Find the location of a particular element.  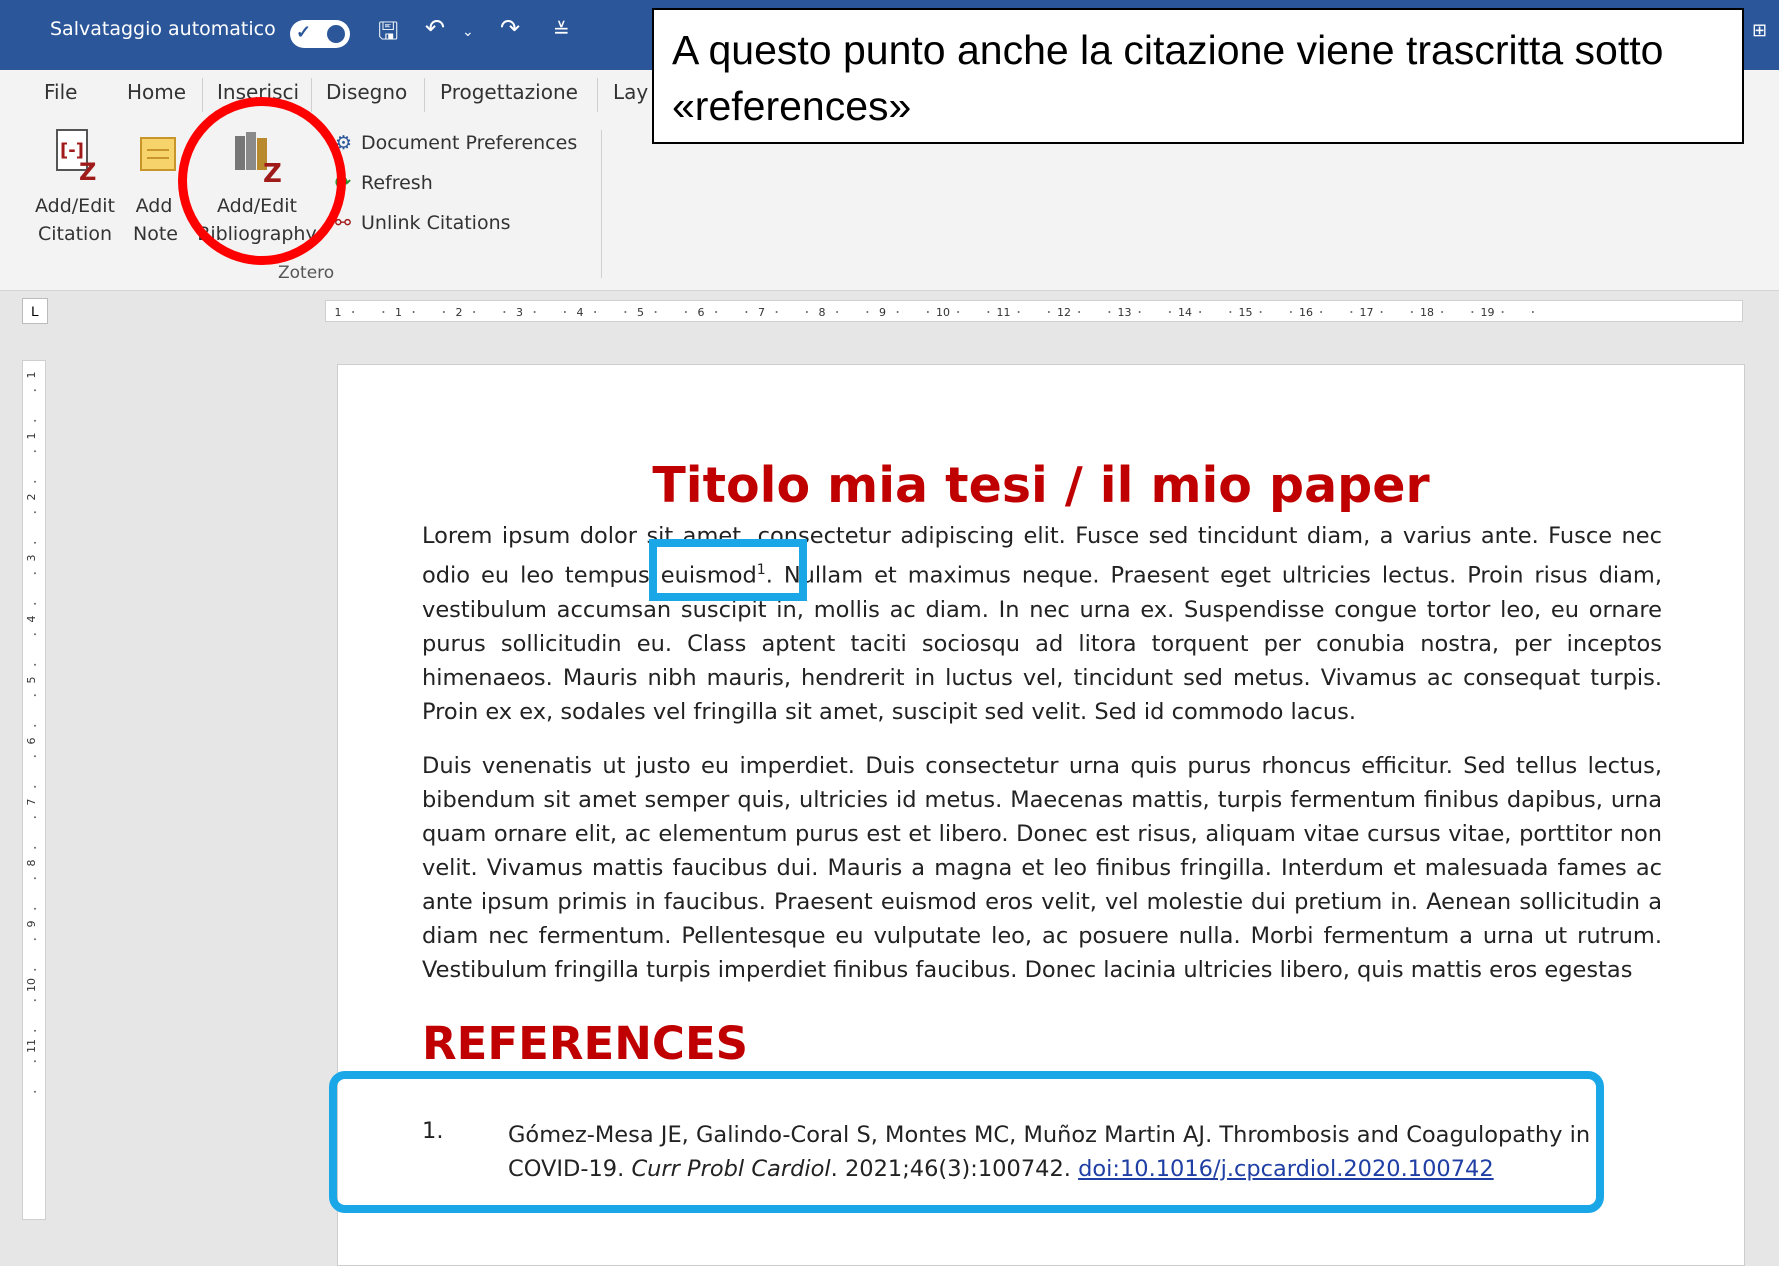

add-edit-citation-button: [-] Z Add/Edit Citation is located at coordinates (75, 188).